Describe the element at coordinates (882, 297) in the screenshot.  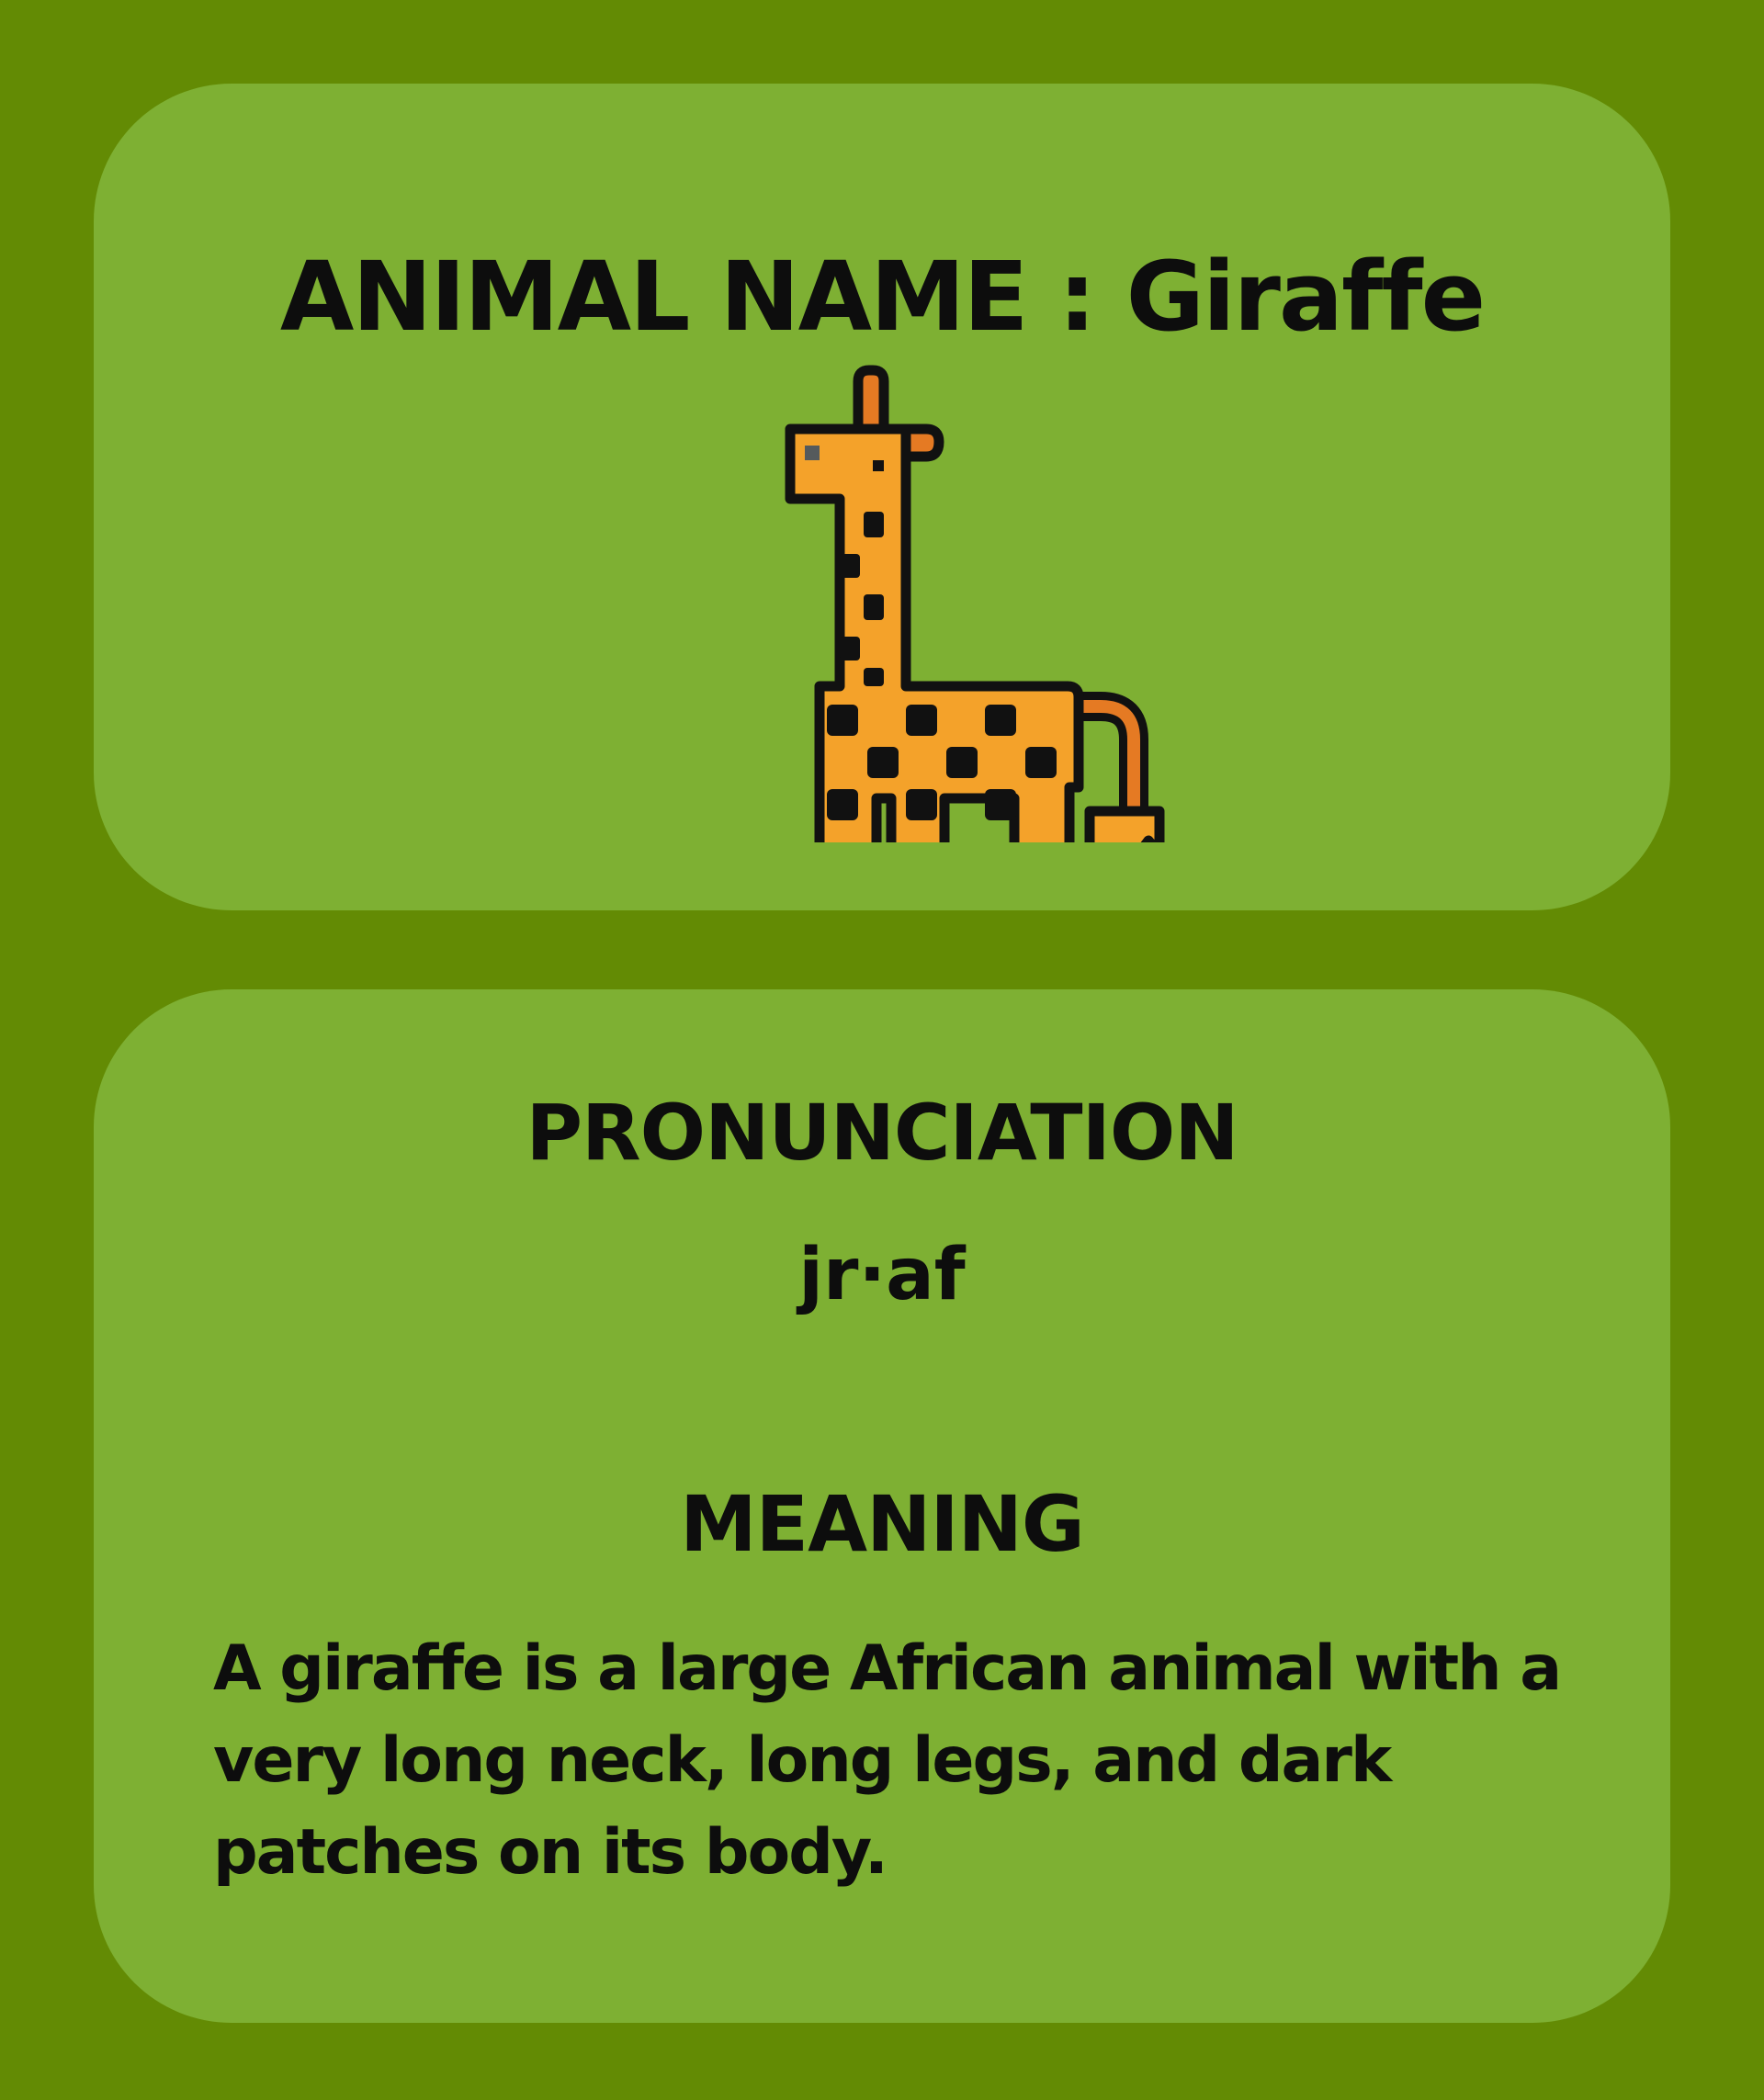
I see `page-title: ANIMAL NAME : Giraffe` at that location.